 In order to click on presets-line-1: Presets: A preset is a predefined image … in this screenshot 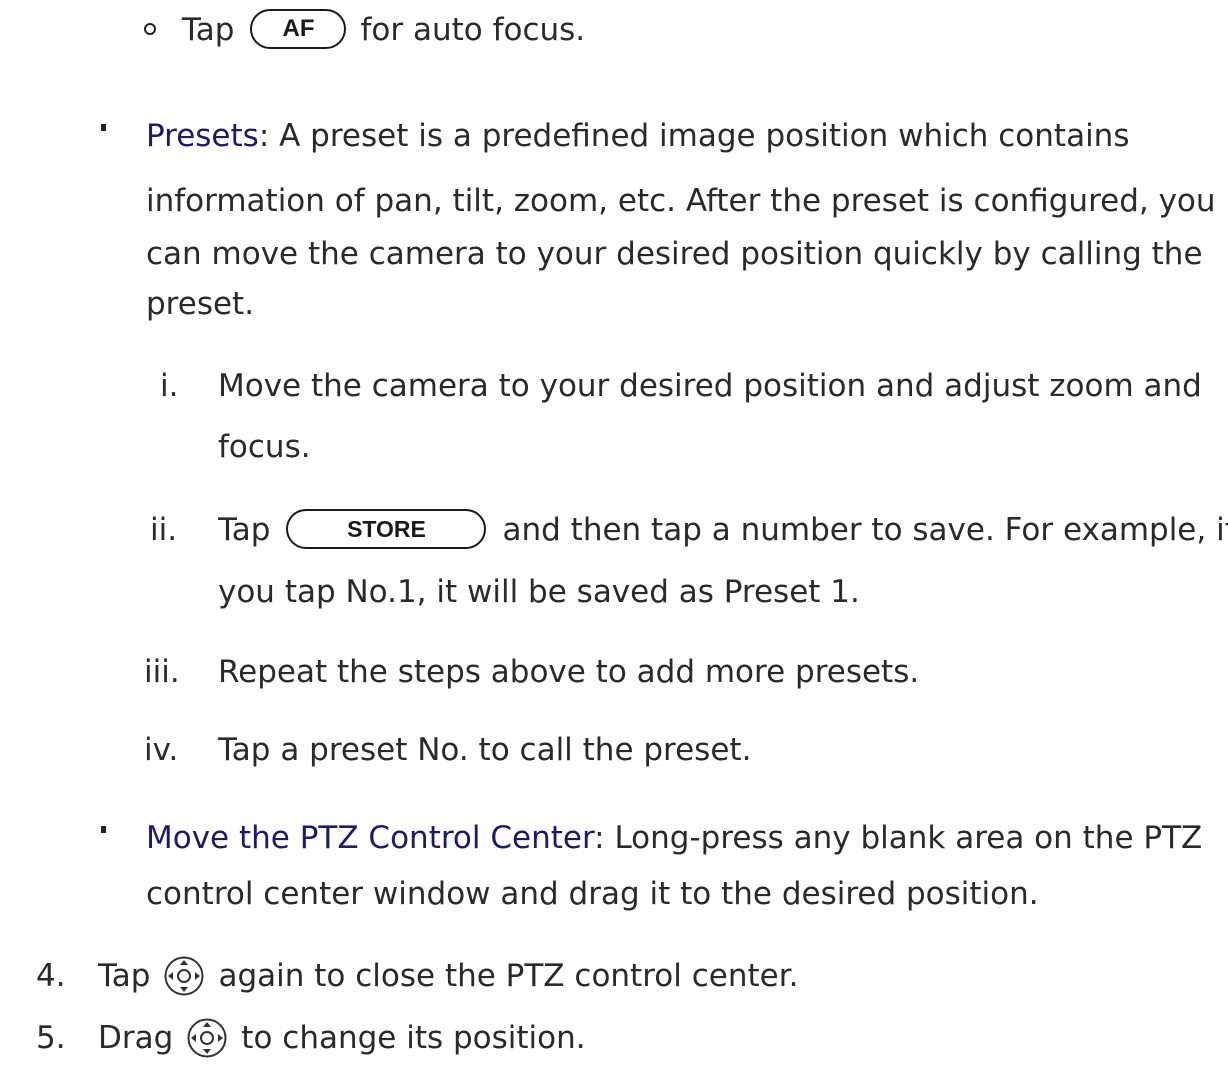, I will do `click(637, 136)`.